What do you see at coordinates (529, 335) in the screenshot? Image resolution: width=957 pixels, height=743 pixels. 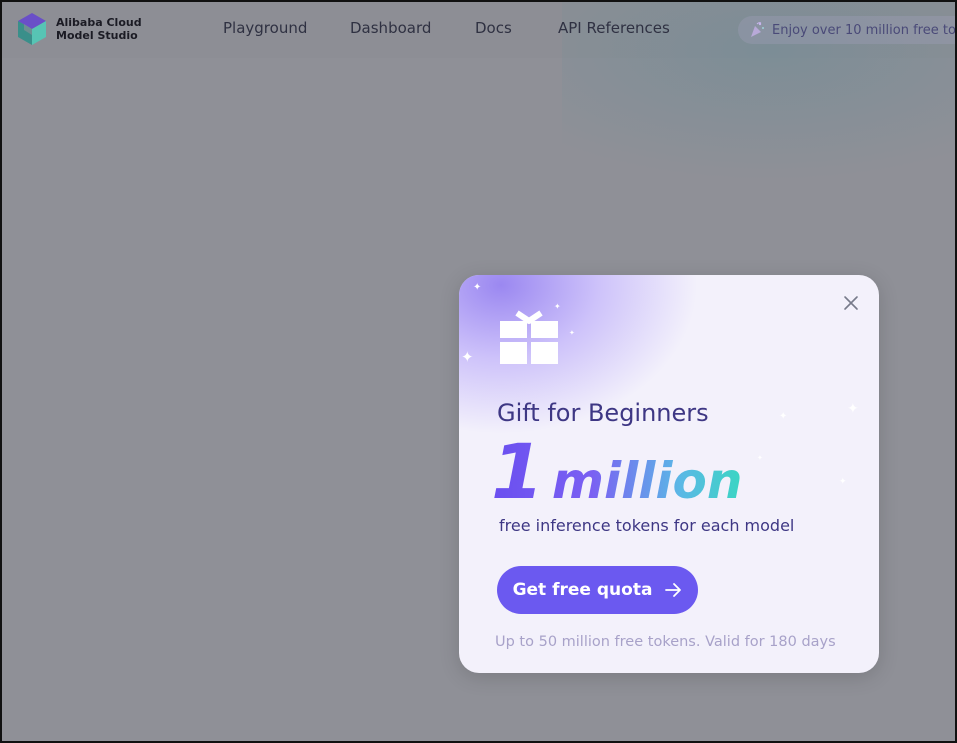 I see `gift-icon` at bounding box center [529, 335].